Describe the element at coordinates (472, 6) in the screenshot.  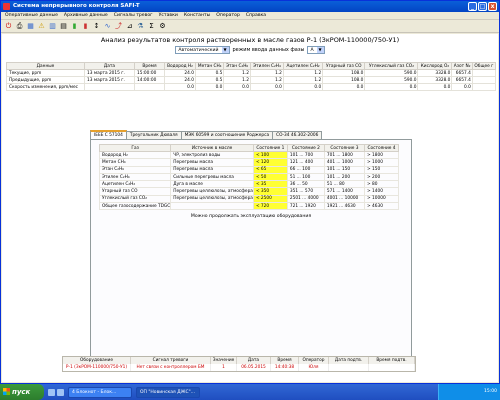
I see `minimize-button: _` at that location.